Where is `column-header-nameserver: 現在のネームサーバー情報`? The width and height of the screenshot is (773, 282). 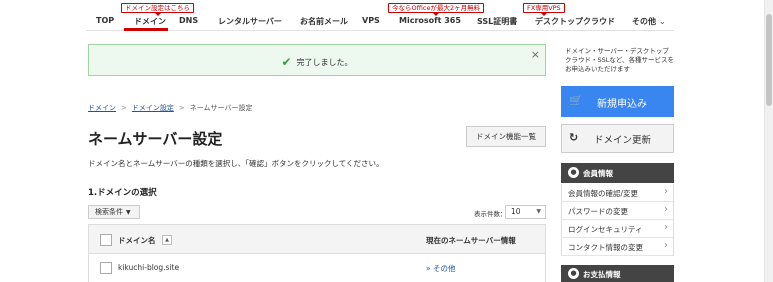 column-header-nameserver: 現在のネームサーバー情報 is located at coordinates (471, 240).